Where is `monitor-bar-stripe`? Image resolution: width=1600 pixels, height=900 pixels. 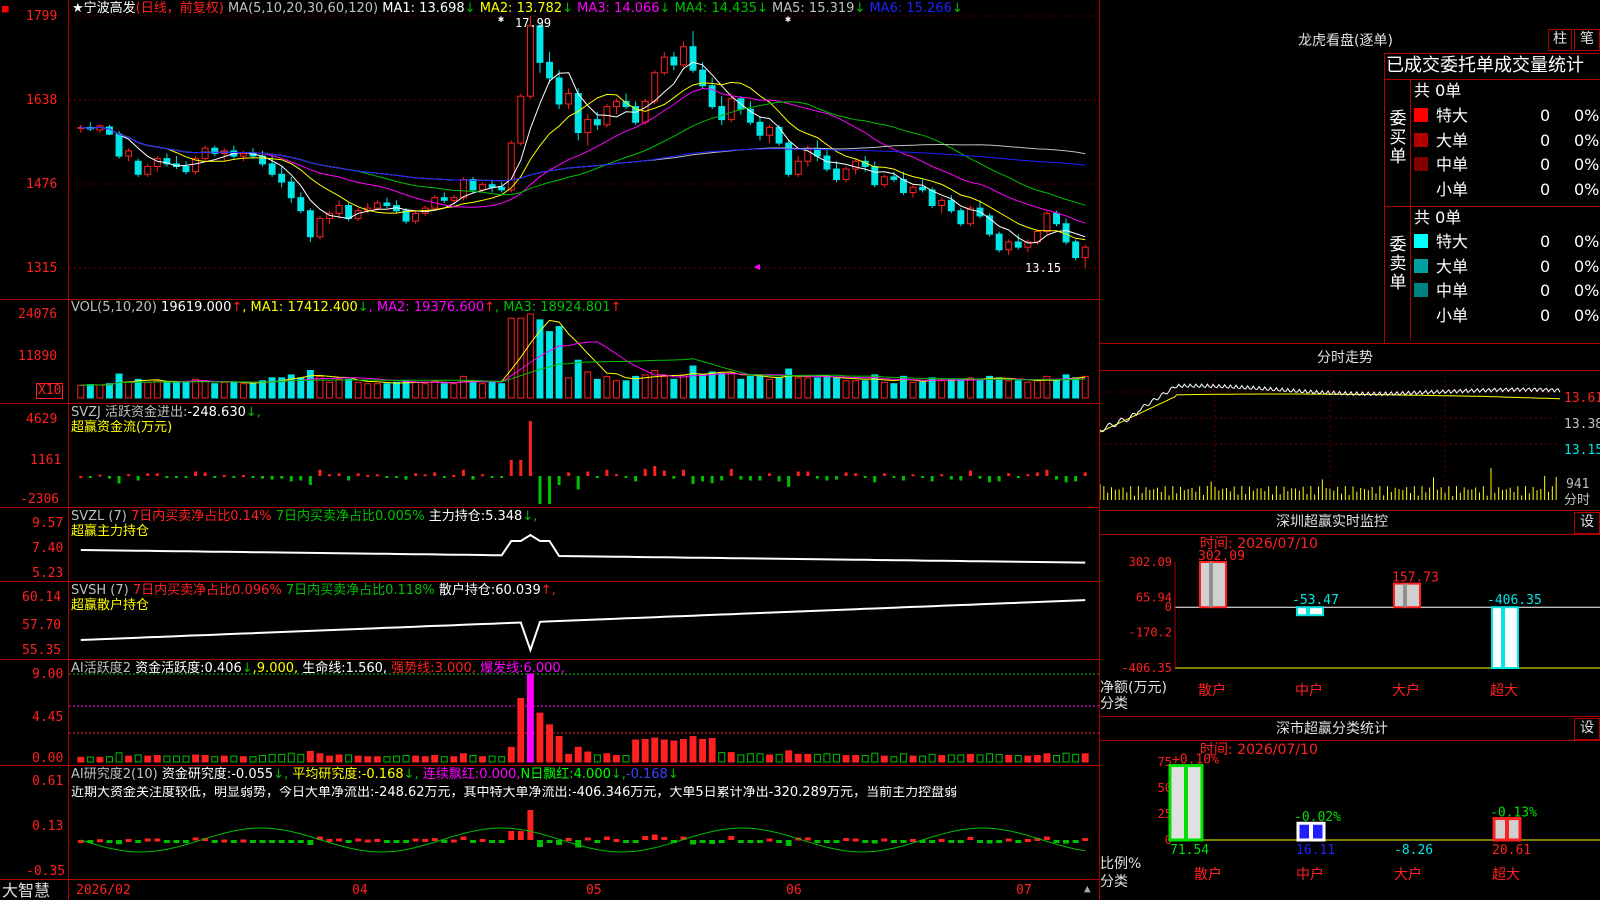
monitor-bar-stripe is located at coordinates (1405, 595).